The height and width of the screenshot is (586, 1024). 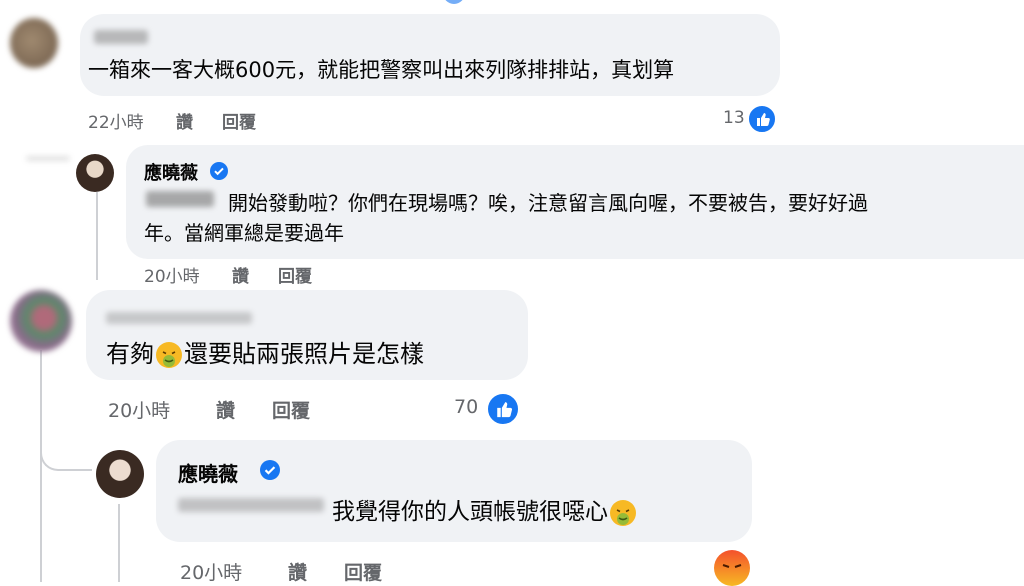 What do you see at coordinates (48, 158) in the screenshot?
I see `blurred-quote-line` at bounding box center [48, 158].